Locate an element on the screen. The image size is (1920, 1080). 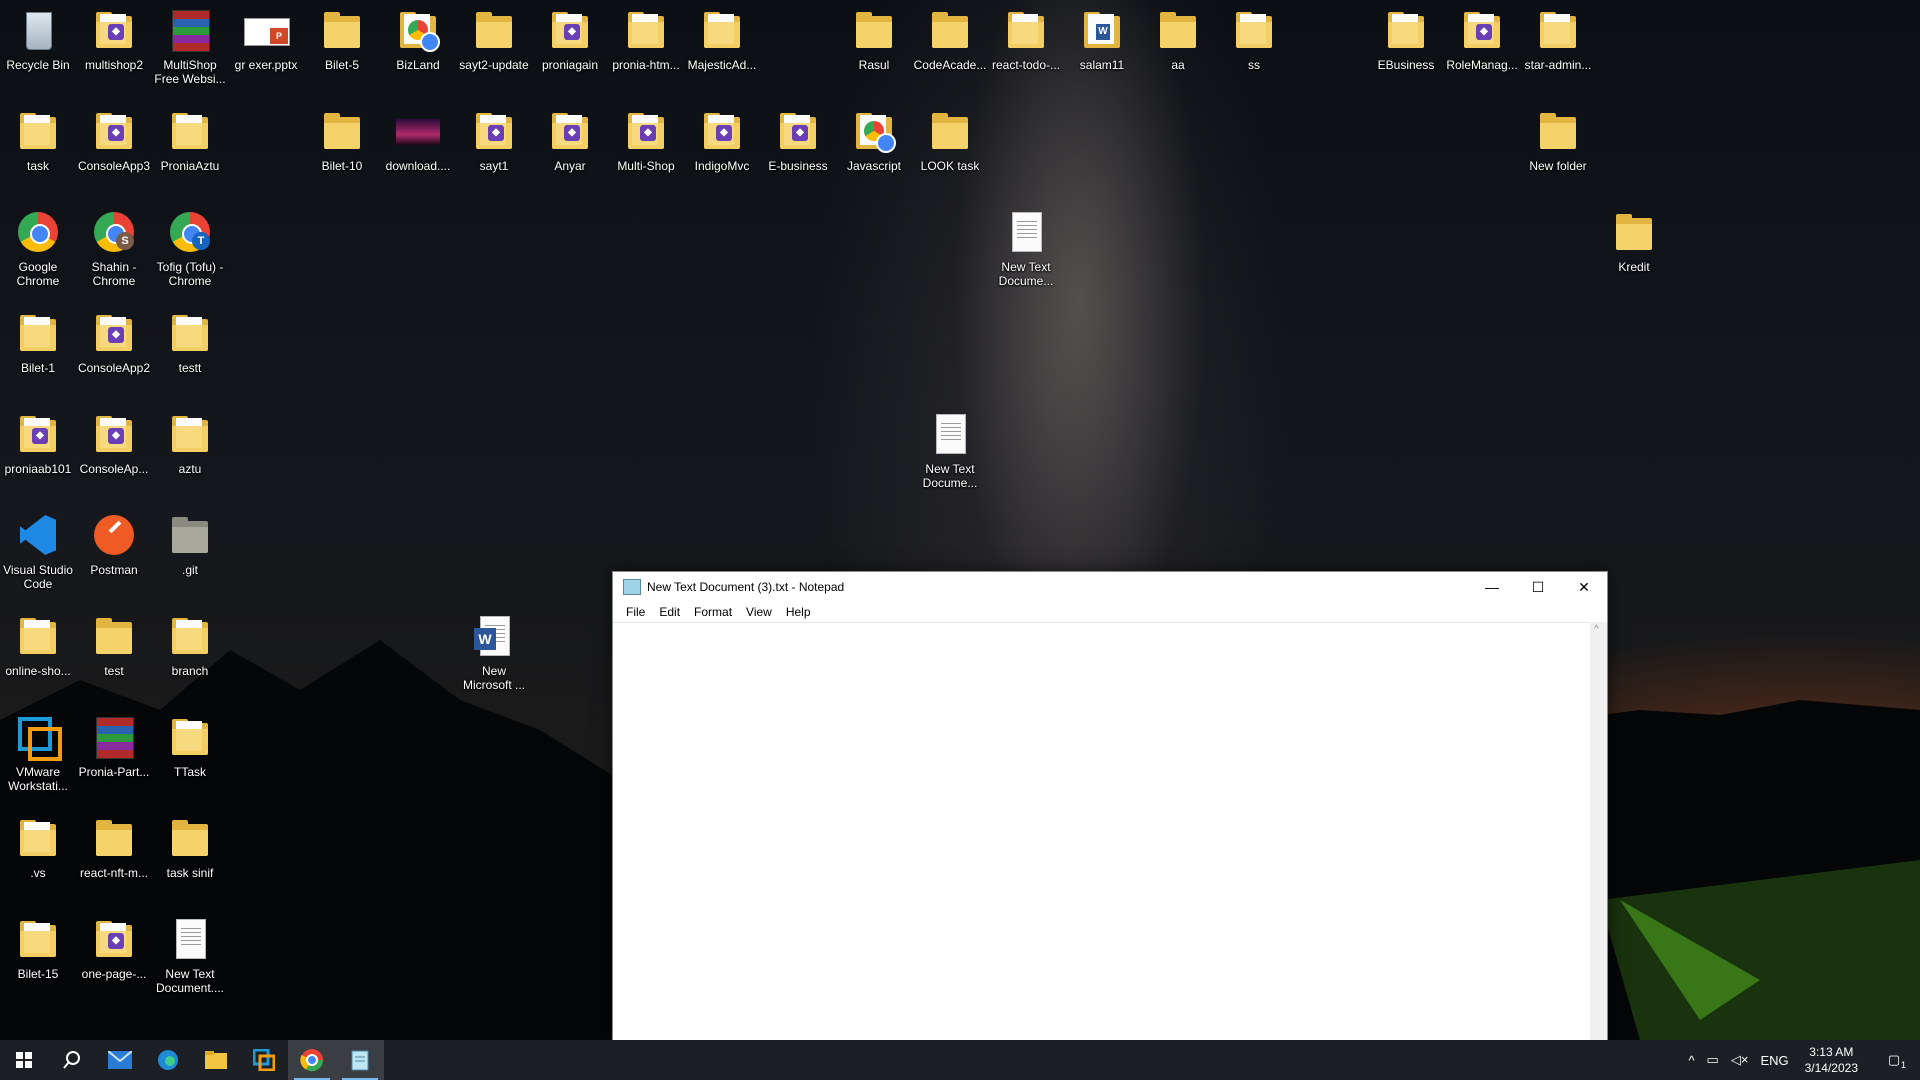
desktop-icon-salam11: Wsalam11 is located at coordinates (1102, 39).